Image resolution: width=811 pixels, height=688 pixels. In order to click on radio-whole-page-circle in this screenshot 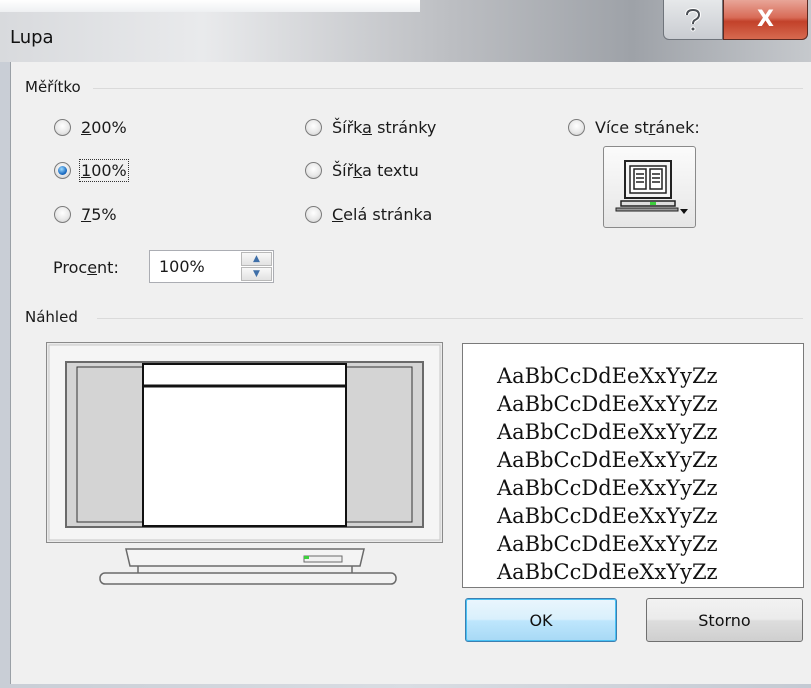, I will do `click(313, 214)`.